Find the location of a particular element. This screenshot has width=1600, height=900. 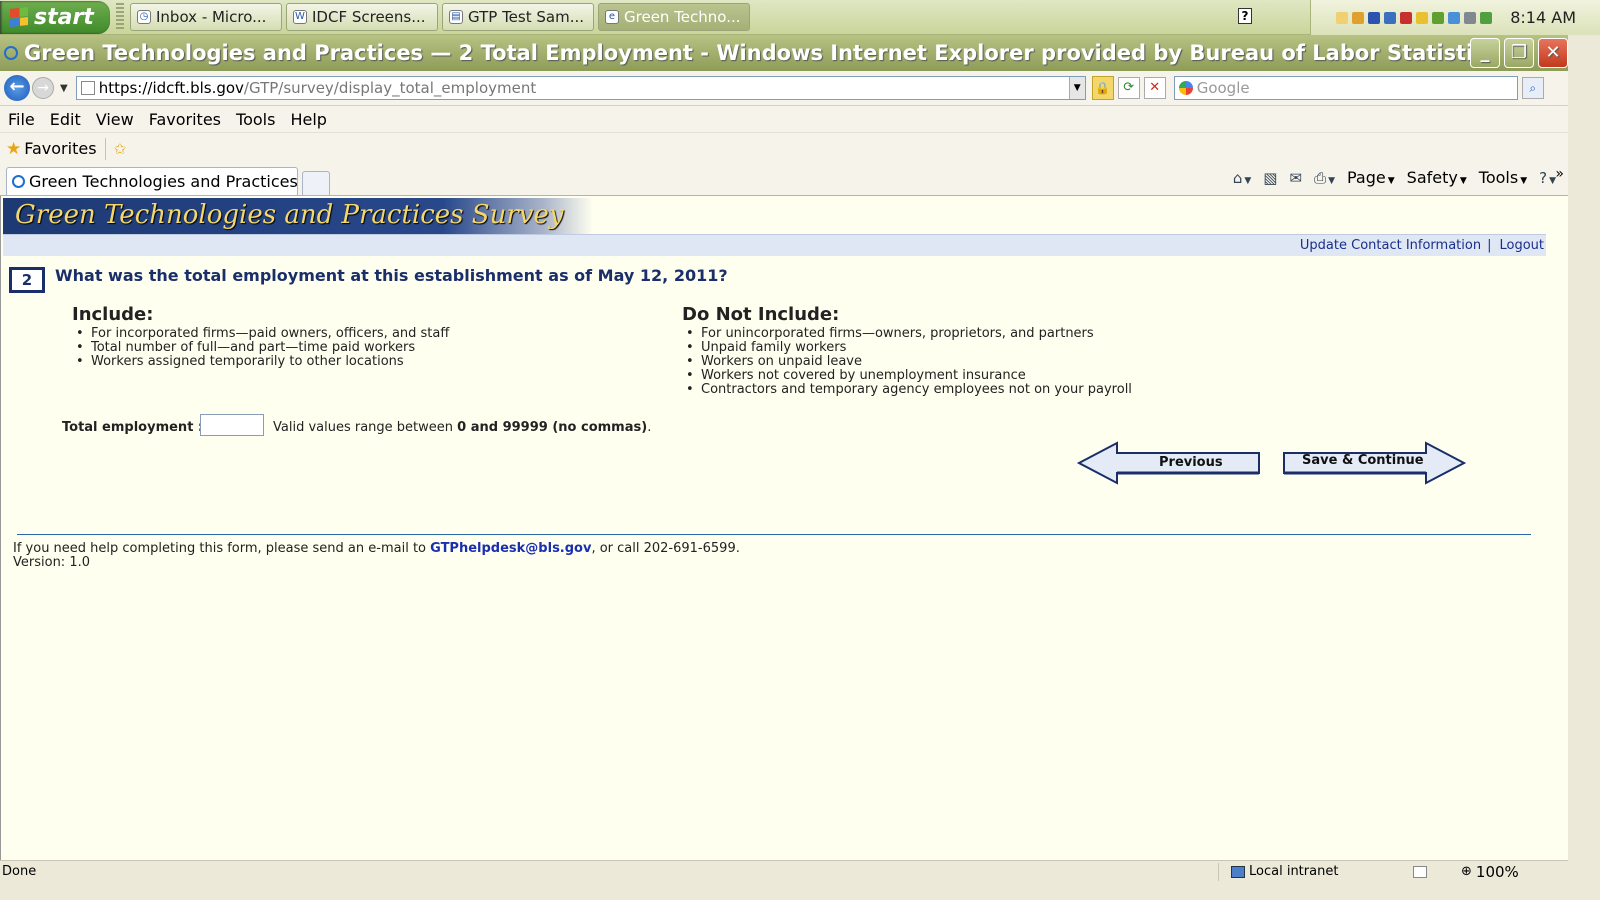

url-dropdown-icon: ▼ is located at coordinates (1076, 88).